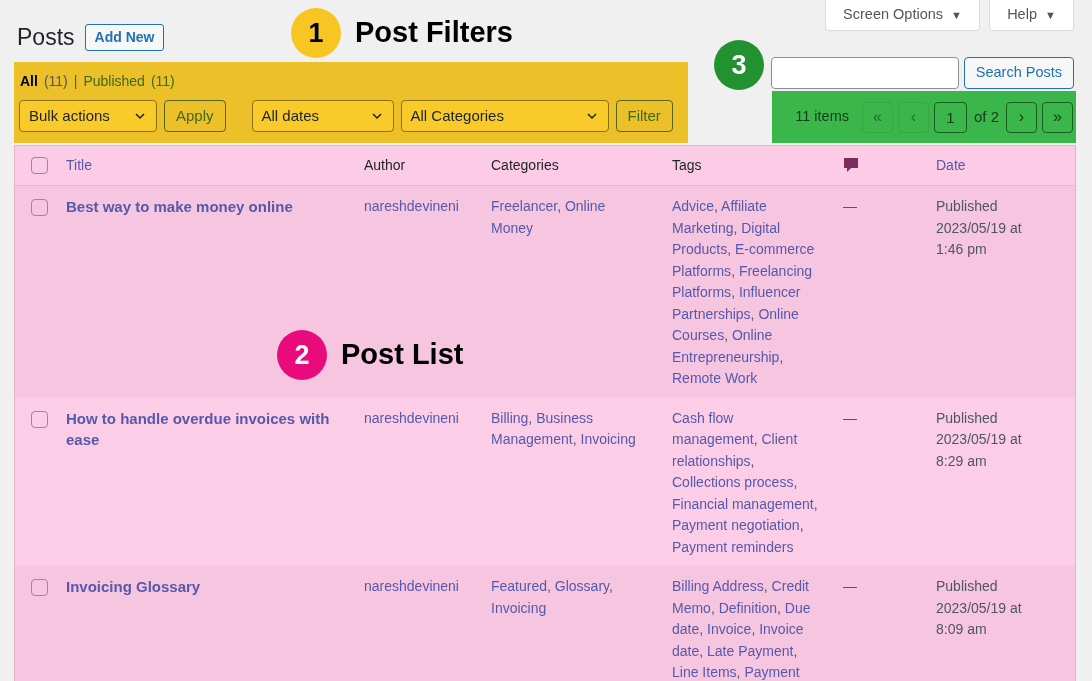 The width and height of the screenshot is (1092, 681). I want to click on dropdown: Bulk actions, so click(88, 116).